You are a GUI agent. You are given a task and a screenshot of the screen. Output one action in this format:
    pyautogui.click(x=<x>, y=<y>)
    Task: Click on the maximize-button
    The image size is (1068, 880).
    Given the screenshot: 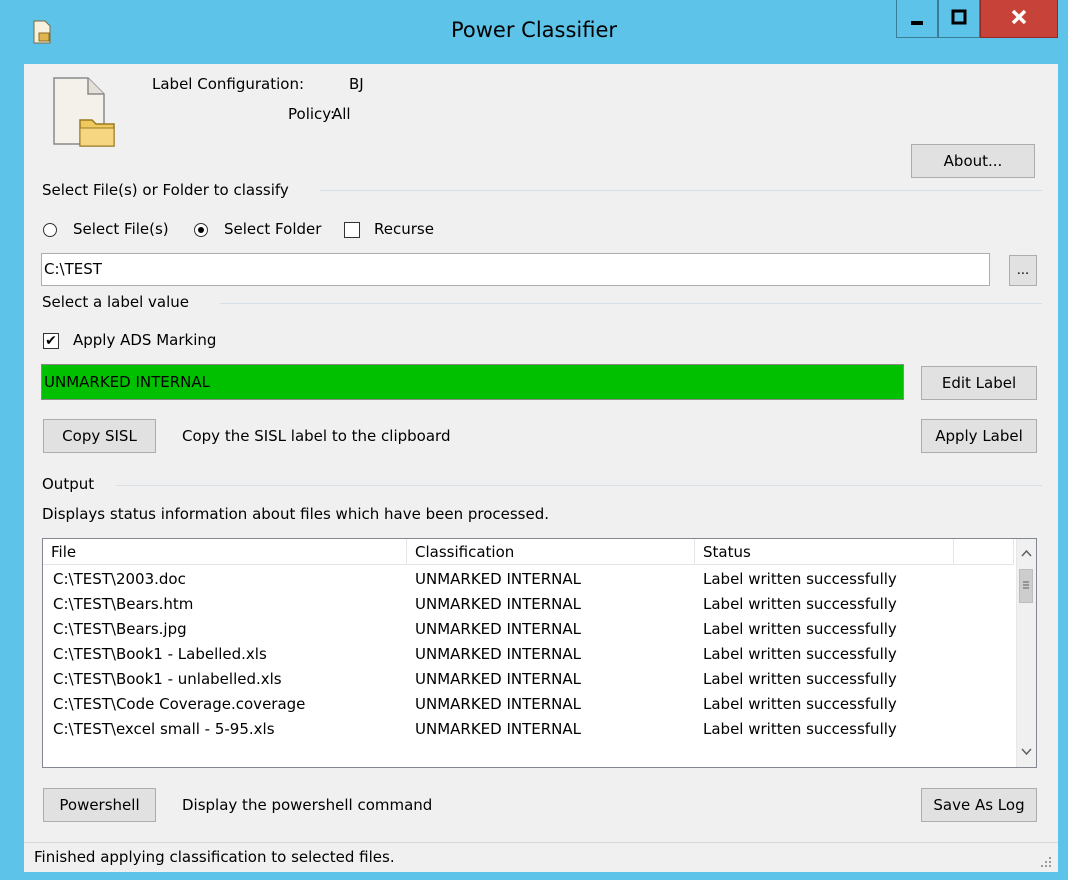 What is the action you would take?
    pyautogui.click(x=959, y=19)
    